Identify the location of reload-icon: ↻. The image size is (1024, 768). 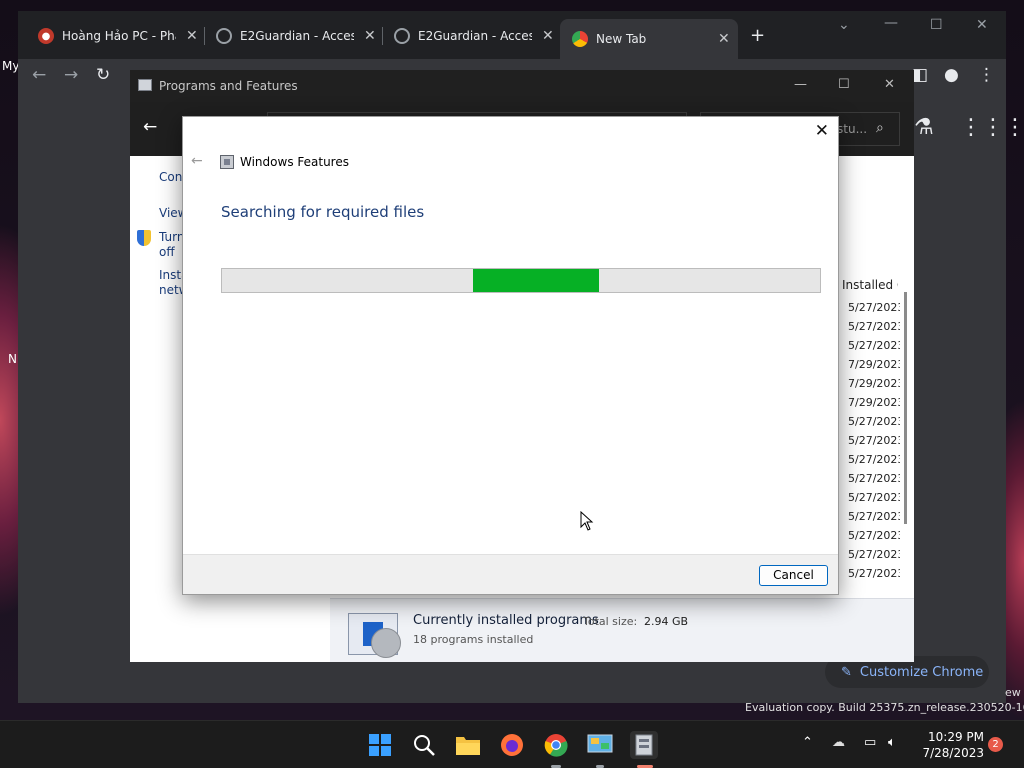
(103, 75).